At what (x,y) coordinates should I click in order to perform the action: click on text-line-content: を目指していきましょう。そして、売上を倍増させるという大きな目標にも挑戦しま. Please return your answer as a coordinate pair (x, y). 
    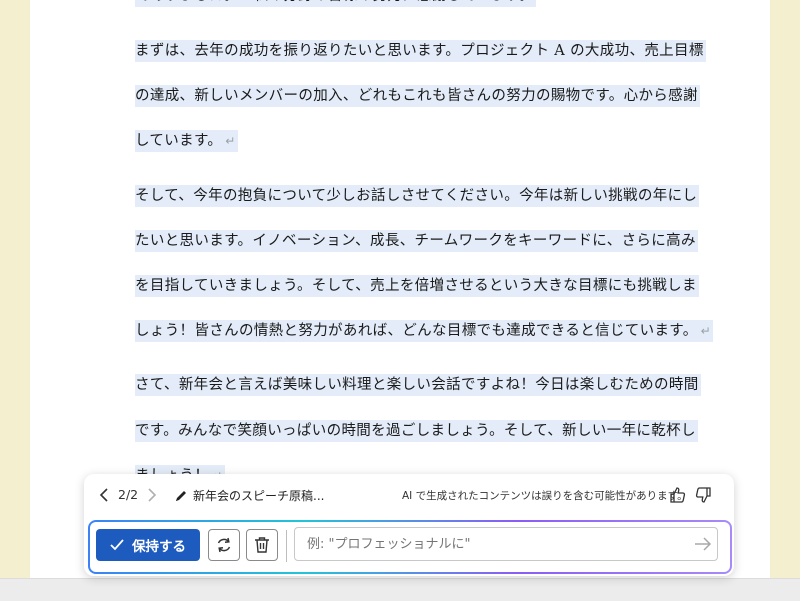
    Looking at the image, I should click on (416, 286).